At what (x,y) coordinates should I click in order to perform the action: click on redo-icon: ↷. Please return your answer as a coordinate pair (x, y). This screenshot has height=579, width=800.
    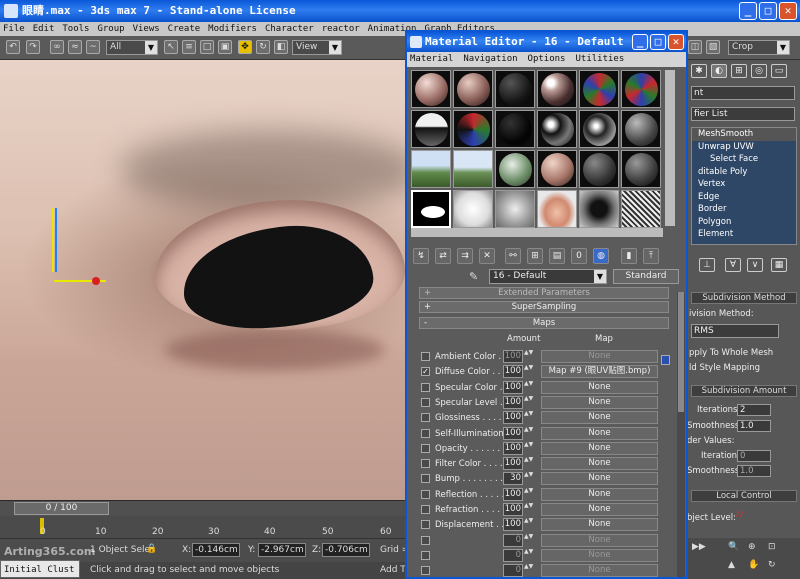
    Looking at the image, I should click on (33, 47).